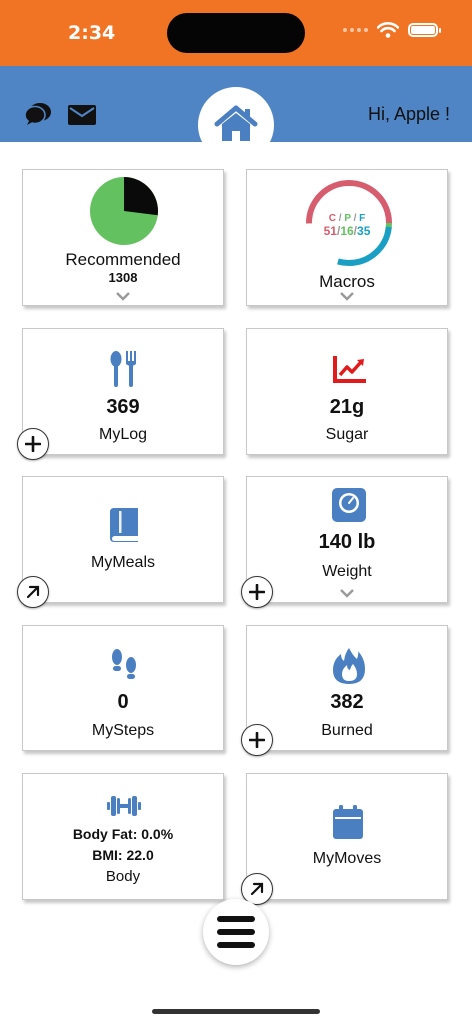  Describe the element at coordinates (123, 876) in the screenshot. I see `body-label: Body` at that location.